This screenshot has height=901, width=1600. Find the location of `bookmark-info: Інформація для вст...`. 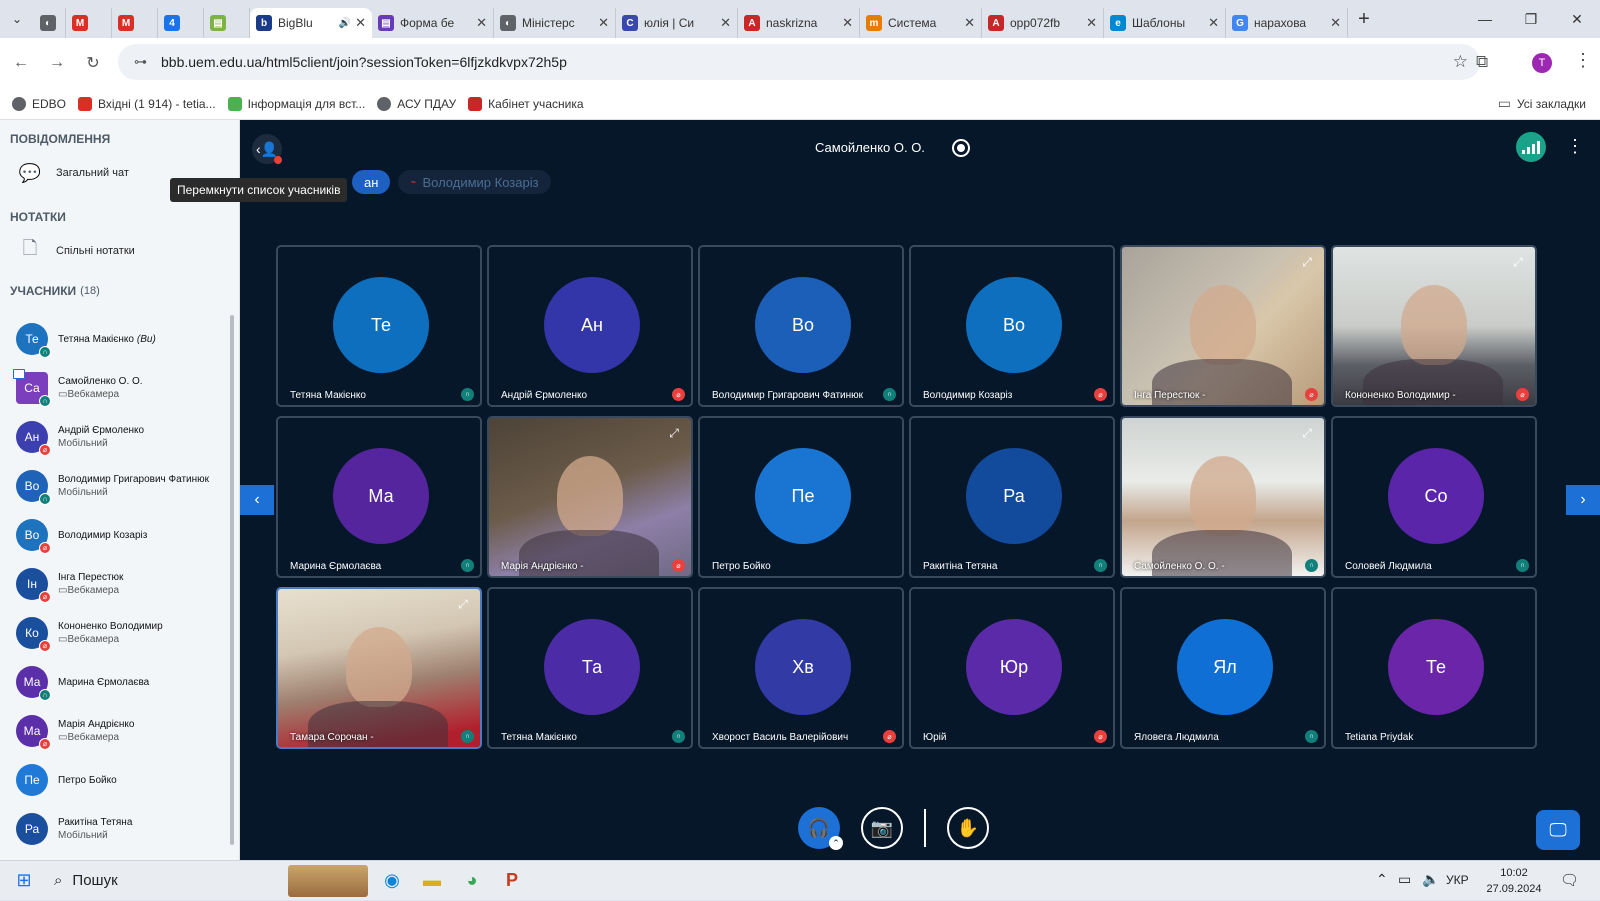

bookmark-info: Інформація для вст... is located at coordinates (296, 103).